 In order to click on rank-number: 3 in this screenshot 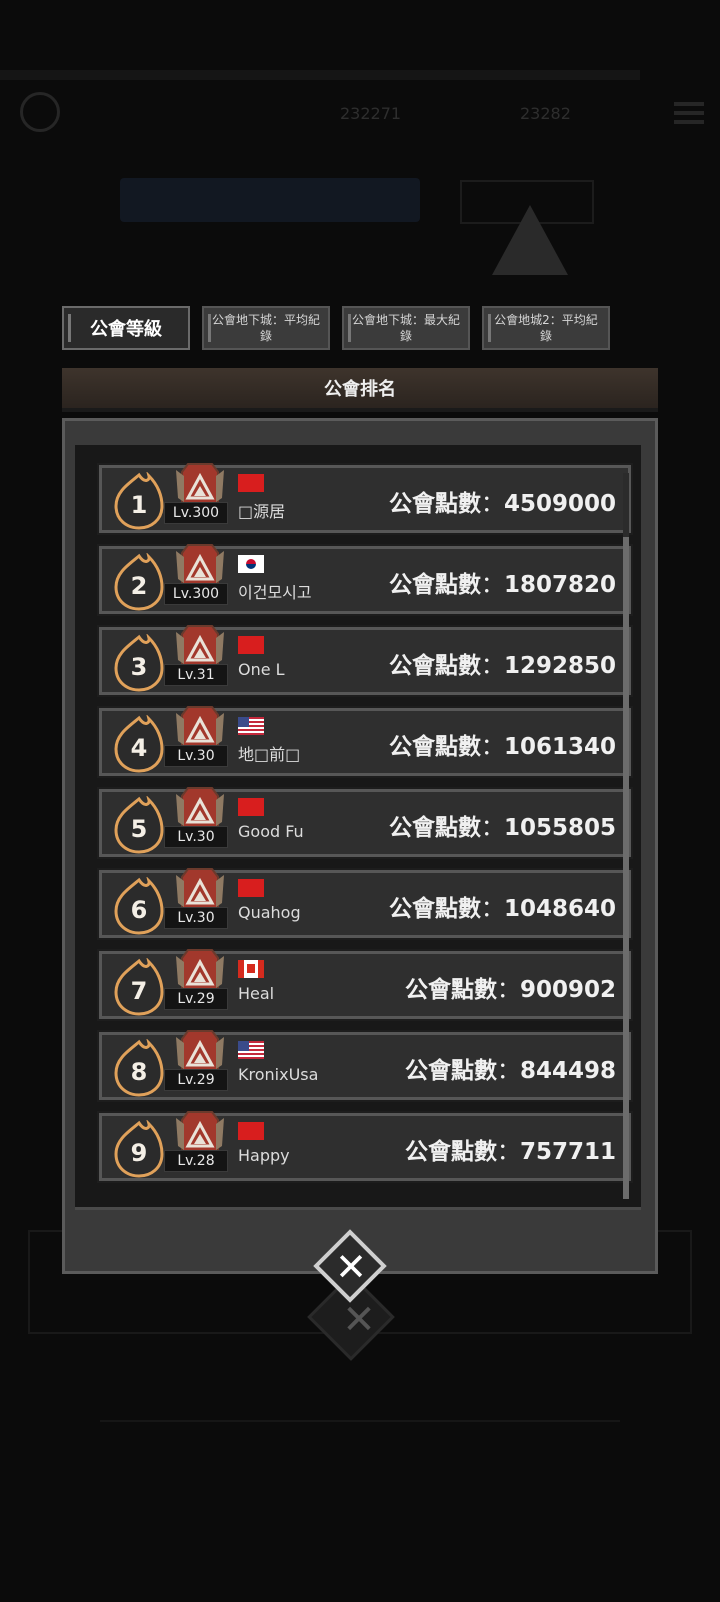, I will do `click(139, 667)`.